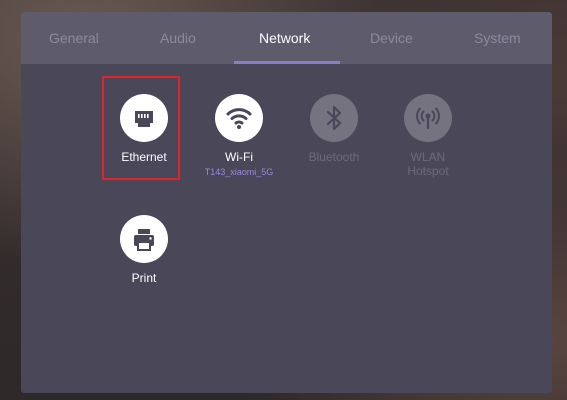 The width and height of the screenshot is (567, 400). I want to click on wifi-item: Wi-Fi T143_xiaomi_5G, so click(239, 135).